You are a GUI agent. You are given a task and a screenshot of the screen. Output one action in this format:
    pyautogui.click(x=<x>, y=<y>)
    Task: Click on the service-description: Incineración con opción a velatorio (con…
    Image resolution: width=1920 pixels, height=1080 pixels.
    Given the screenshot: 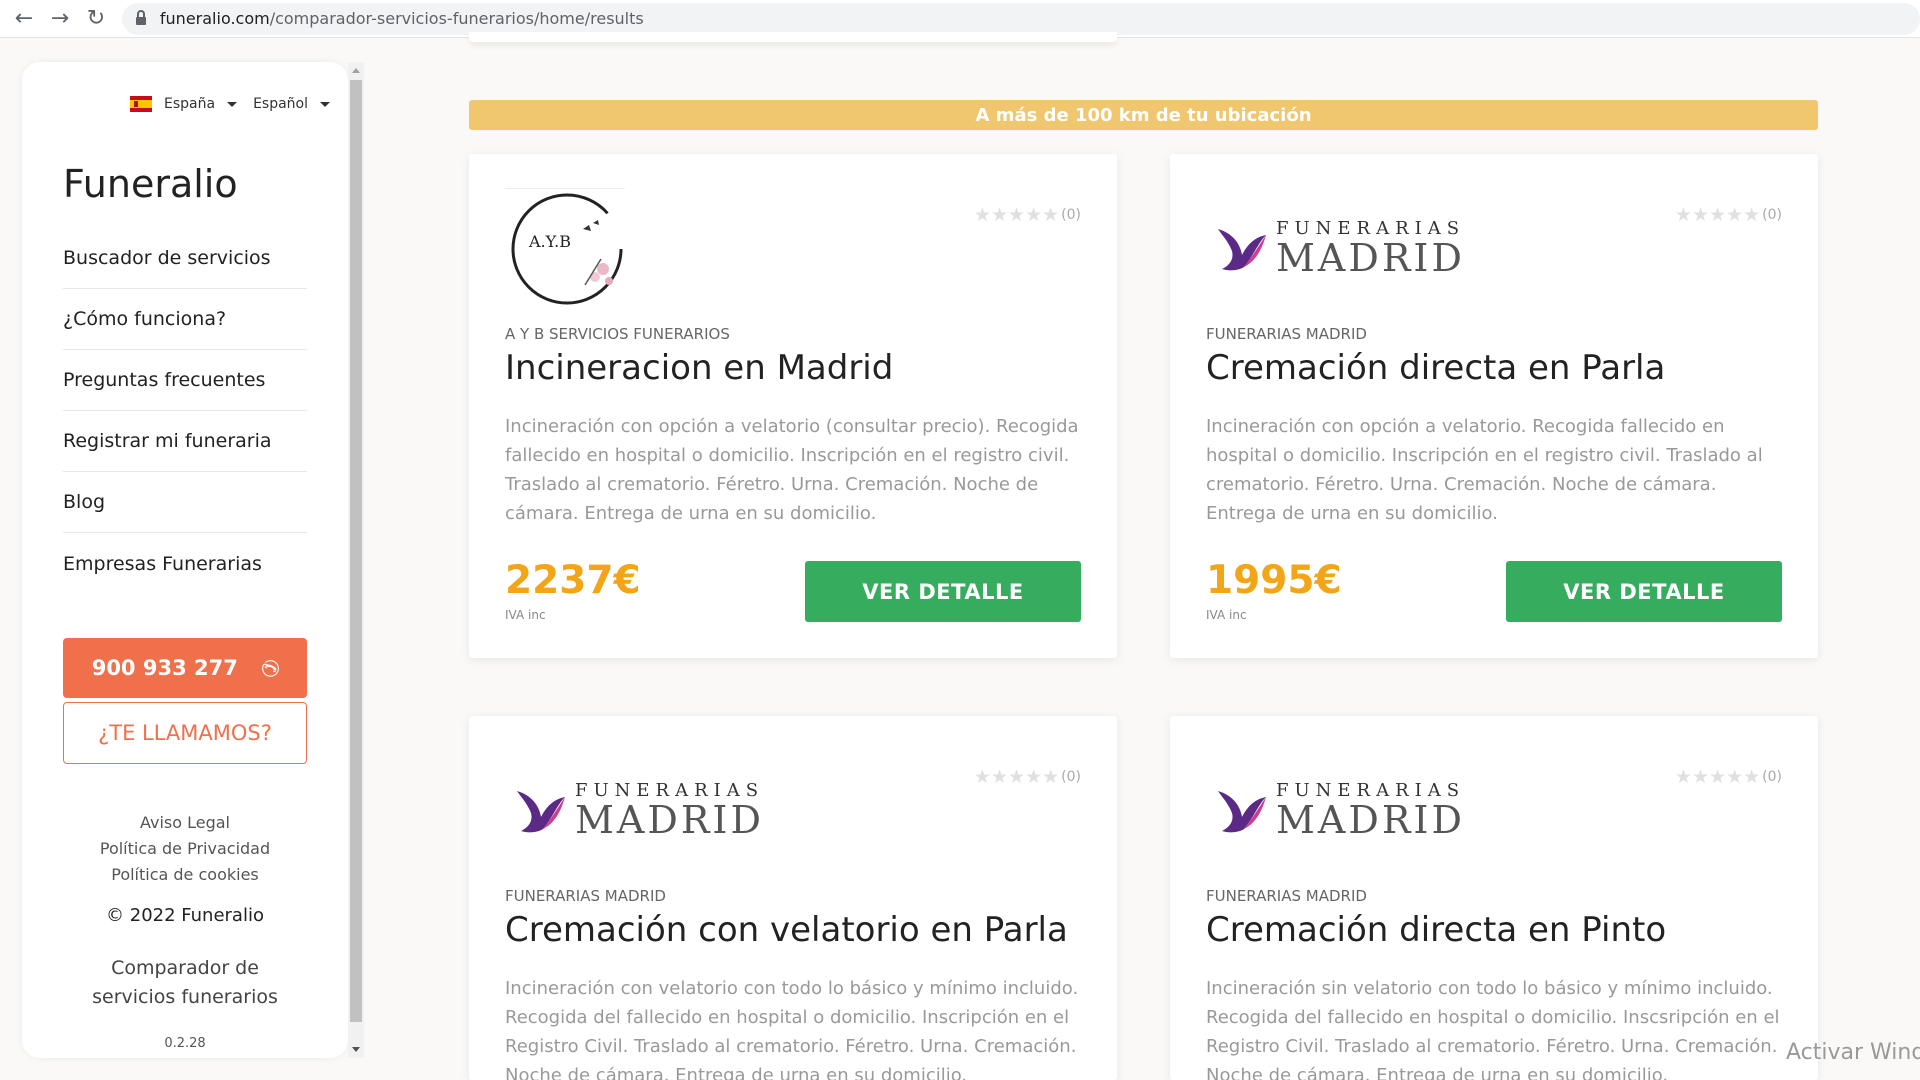 What is the action you would take?
    pyautogui.click(x=792, y=470)
    